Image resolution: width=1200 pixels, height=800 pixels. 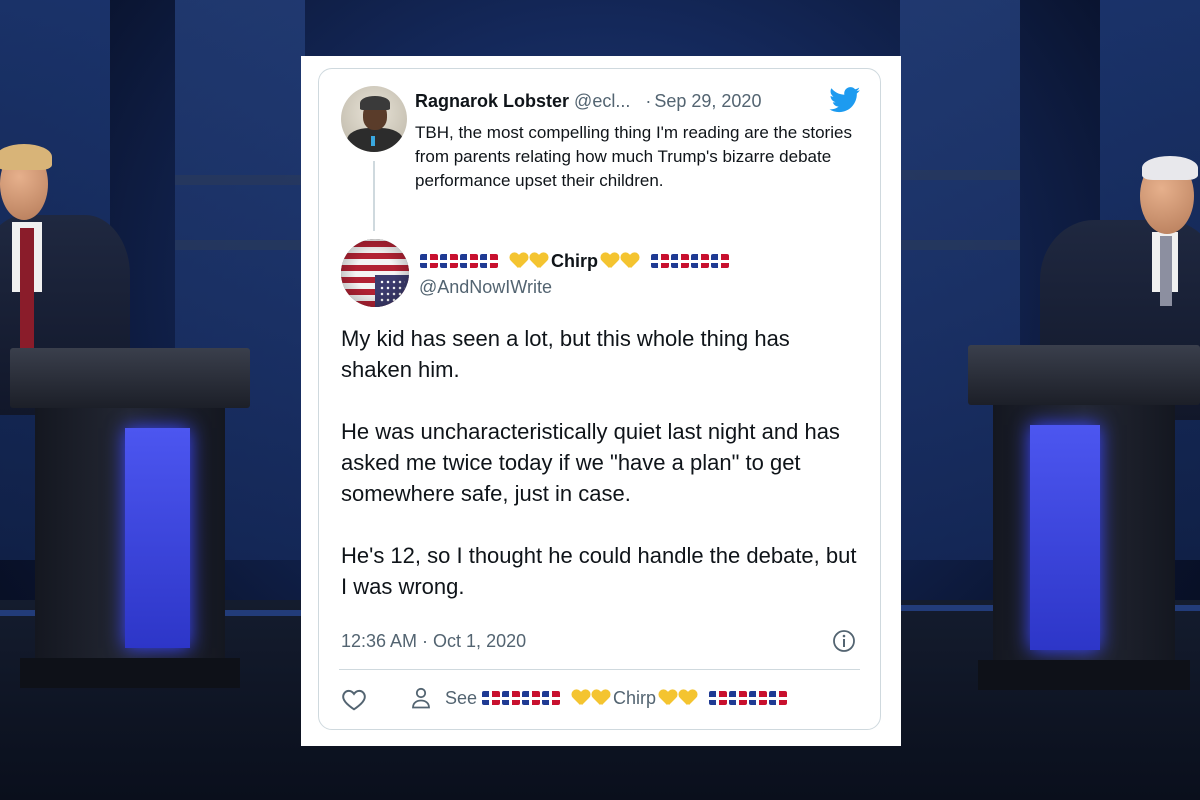 I want to click on see-profile-name: Chirp, so click(x=635, y=697).